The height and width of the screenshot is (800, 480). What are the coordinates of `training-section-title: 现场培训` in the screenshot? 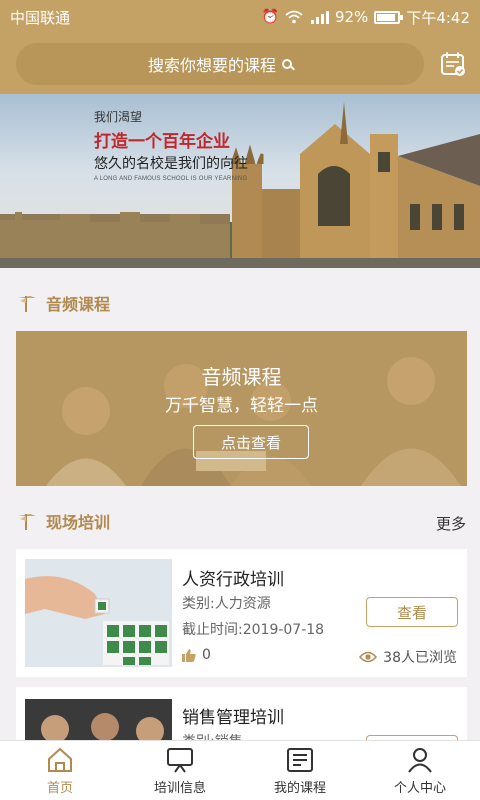 It's located at (78, 522).